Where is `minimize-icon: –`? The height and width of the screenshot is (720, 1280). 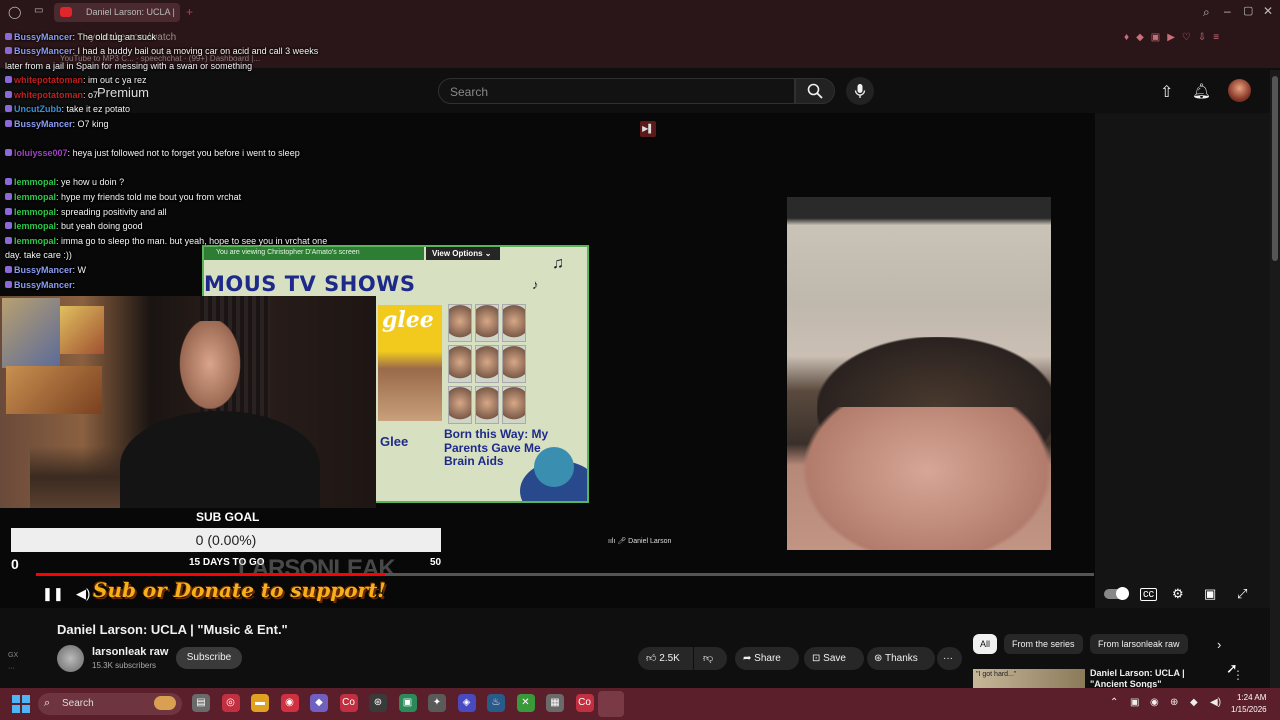 minimize-icon: – is located at coordinates (1227, 11).